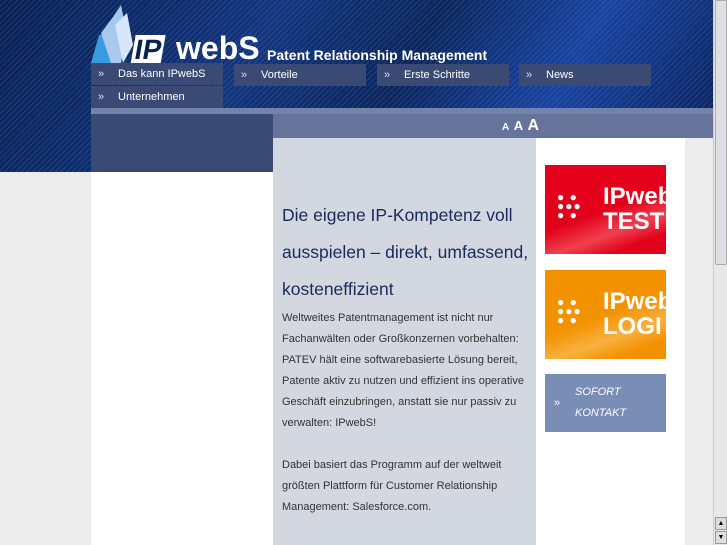  I want to click on font-large-button: A, so click(534, 125).